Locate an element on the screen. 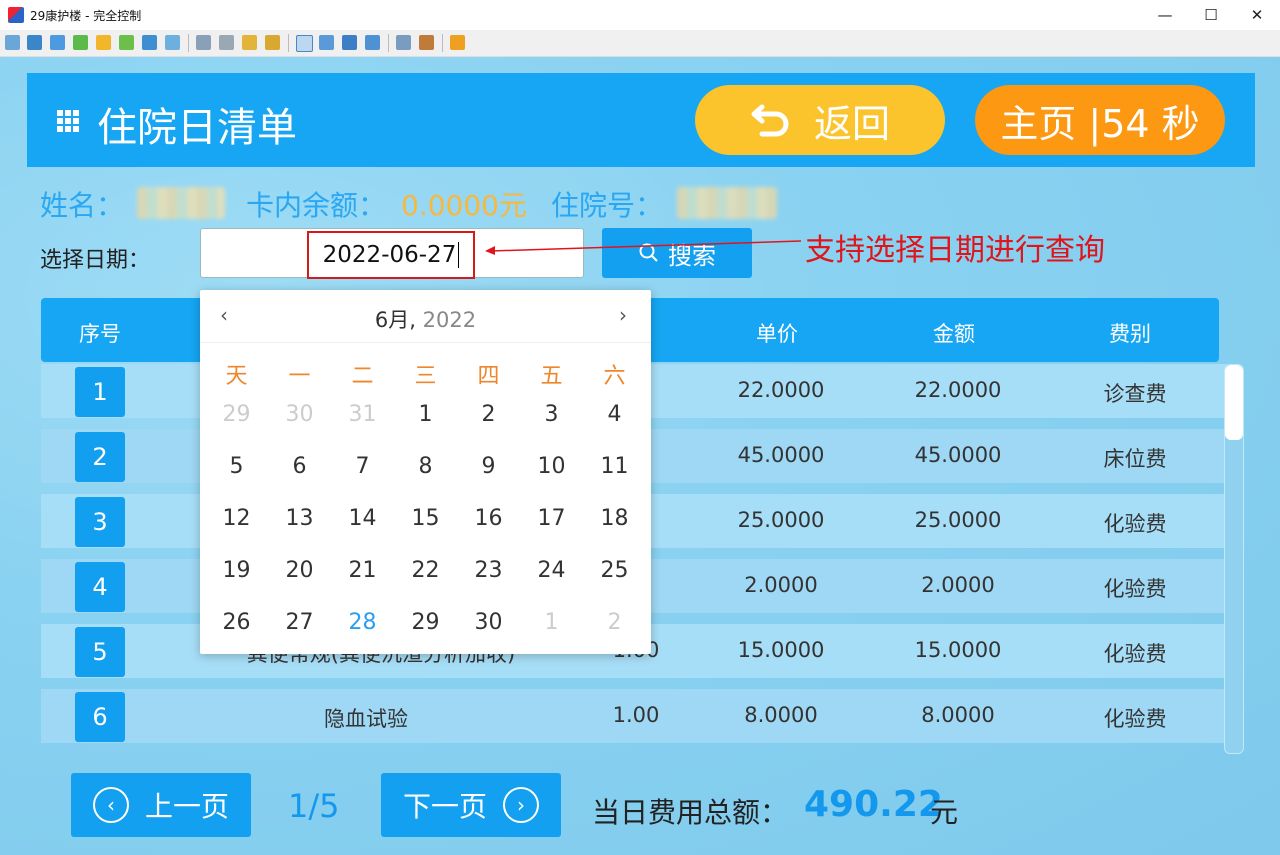 This screenshot has width=1280, height=855. calendar-day: 6 is located at coordinates (299, 466).